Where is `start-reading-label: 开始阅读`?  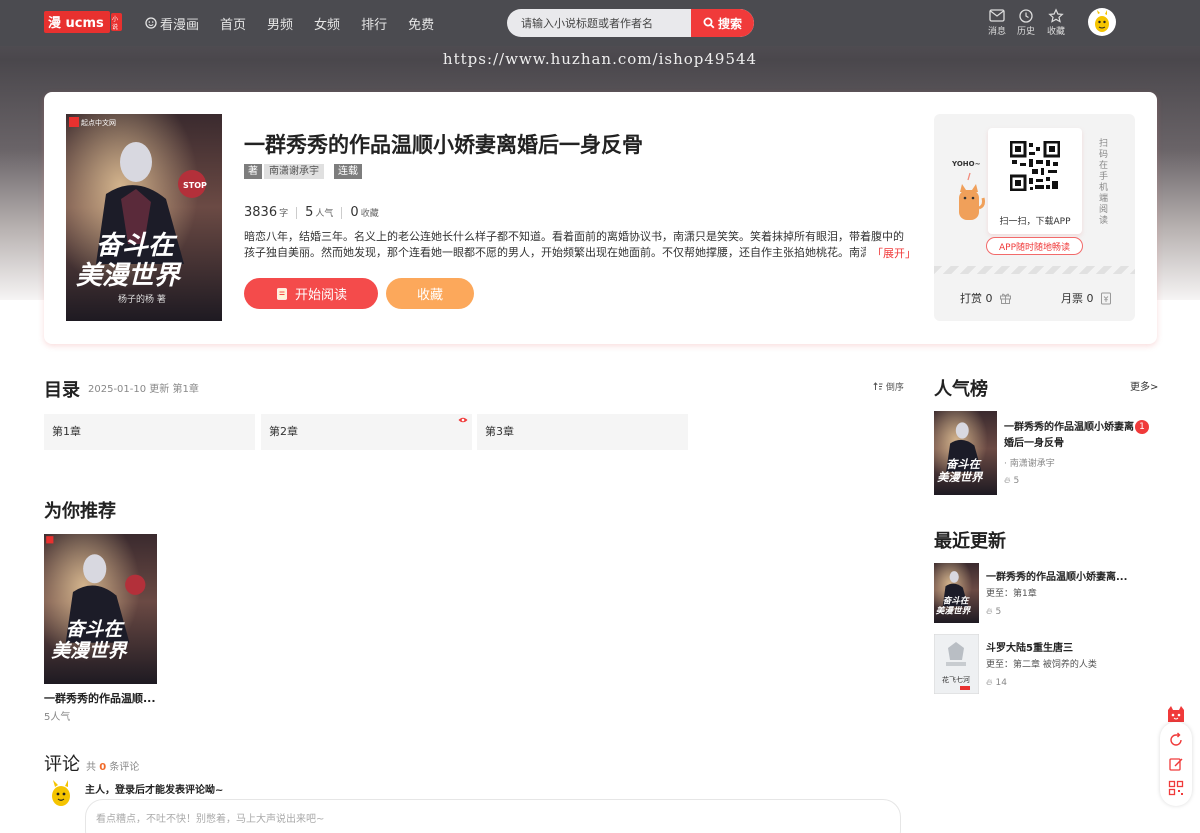 start-reading-label: 开始阅读 is located at coordinates (320, 295).